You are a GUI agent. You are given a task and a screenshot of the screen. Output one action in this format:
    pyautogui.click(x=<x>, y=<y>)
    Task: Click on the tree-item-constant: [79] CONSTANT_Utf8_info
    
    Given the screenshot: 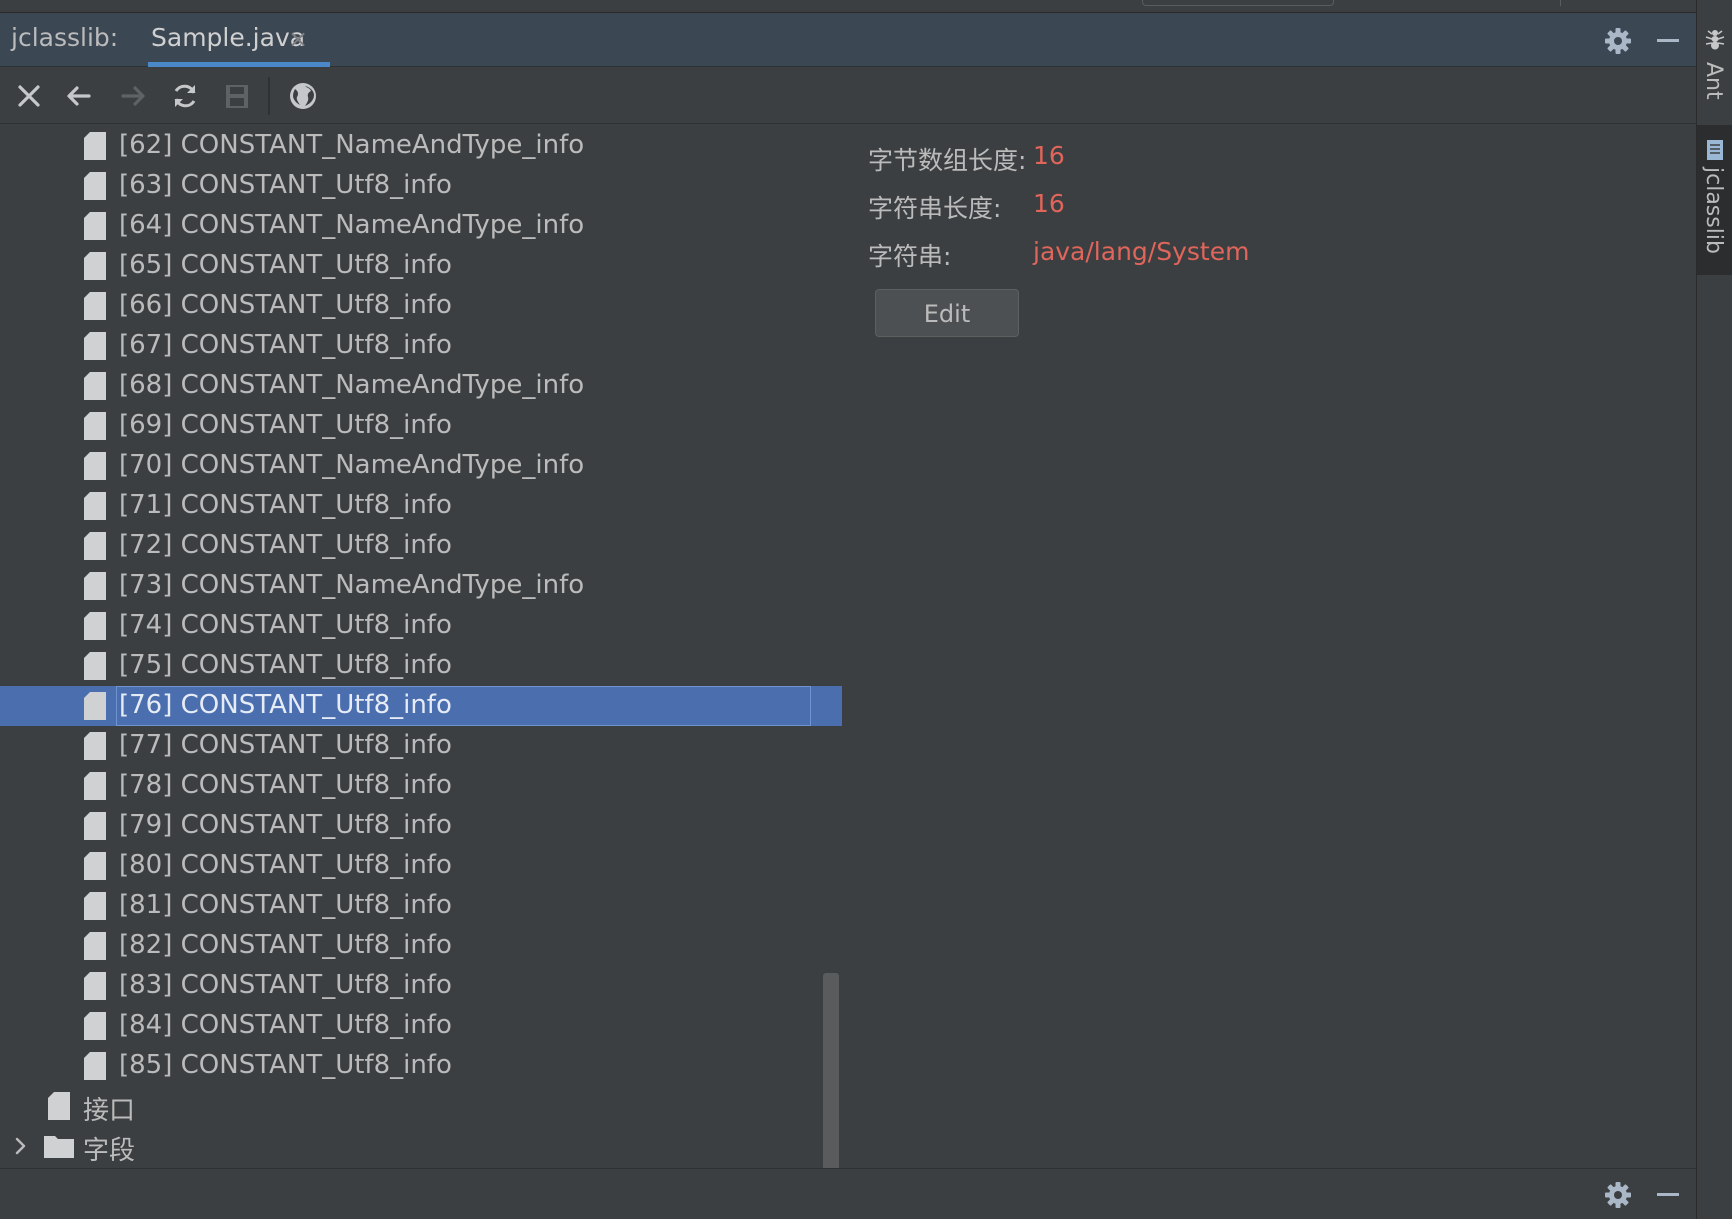 What is the action you would take?
    pyautogui.click(x=421, y=826)
    